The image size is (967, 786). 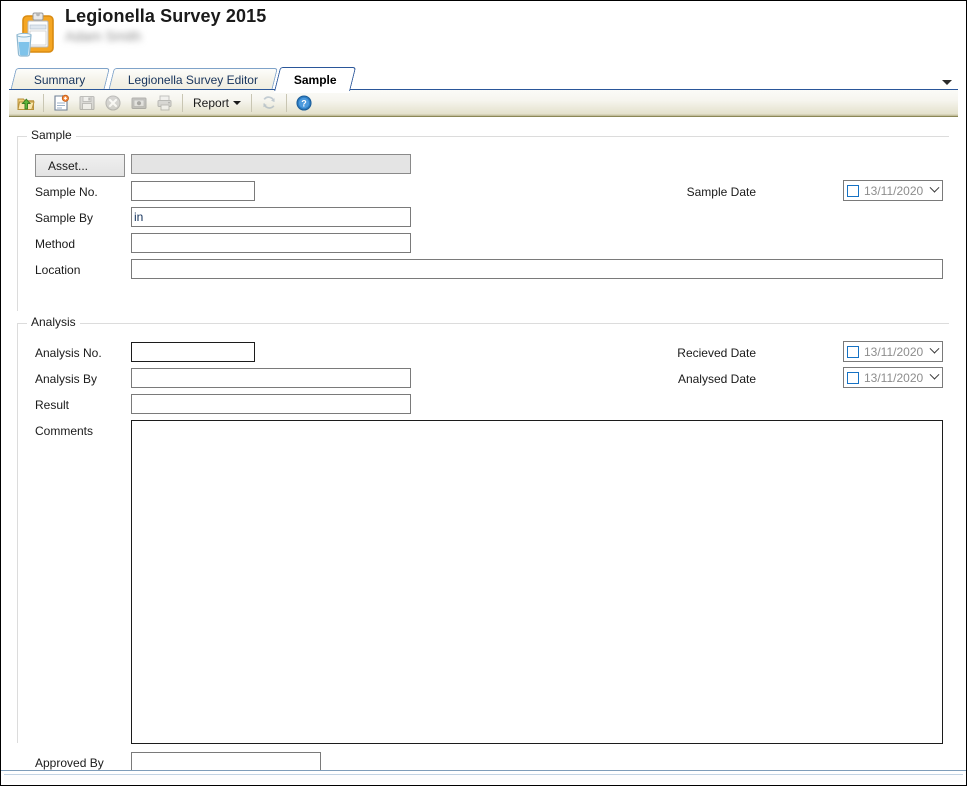 What do you see at coordinates (139, 103) in the screenshot?
I see `camera-button` at bounding box center [139, 103].